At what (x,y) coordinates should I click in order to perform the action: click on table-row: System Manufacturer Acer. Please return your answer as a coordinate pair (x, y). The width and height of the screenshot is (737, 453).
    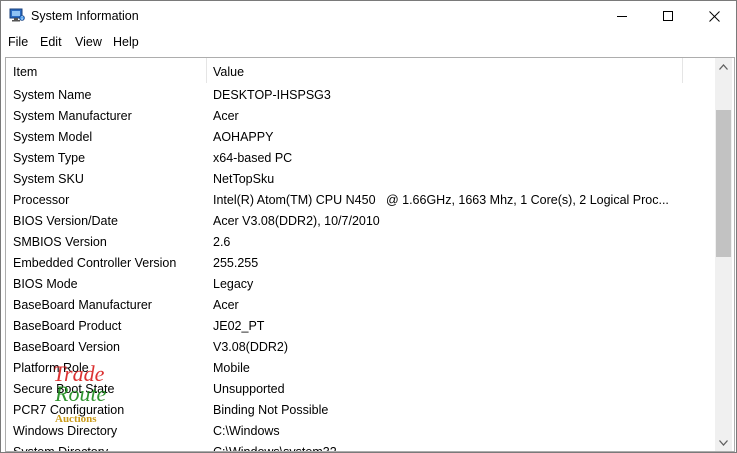
    Looking at the image, I should click on (360, 116).